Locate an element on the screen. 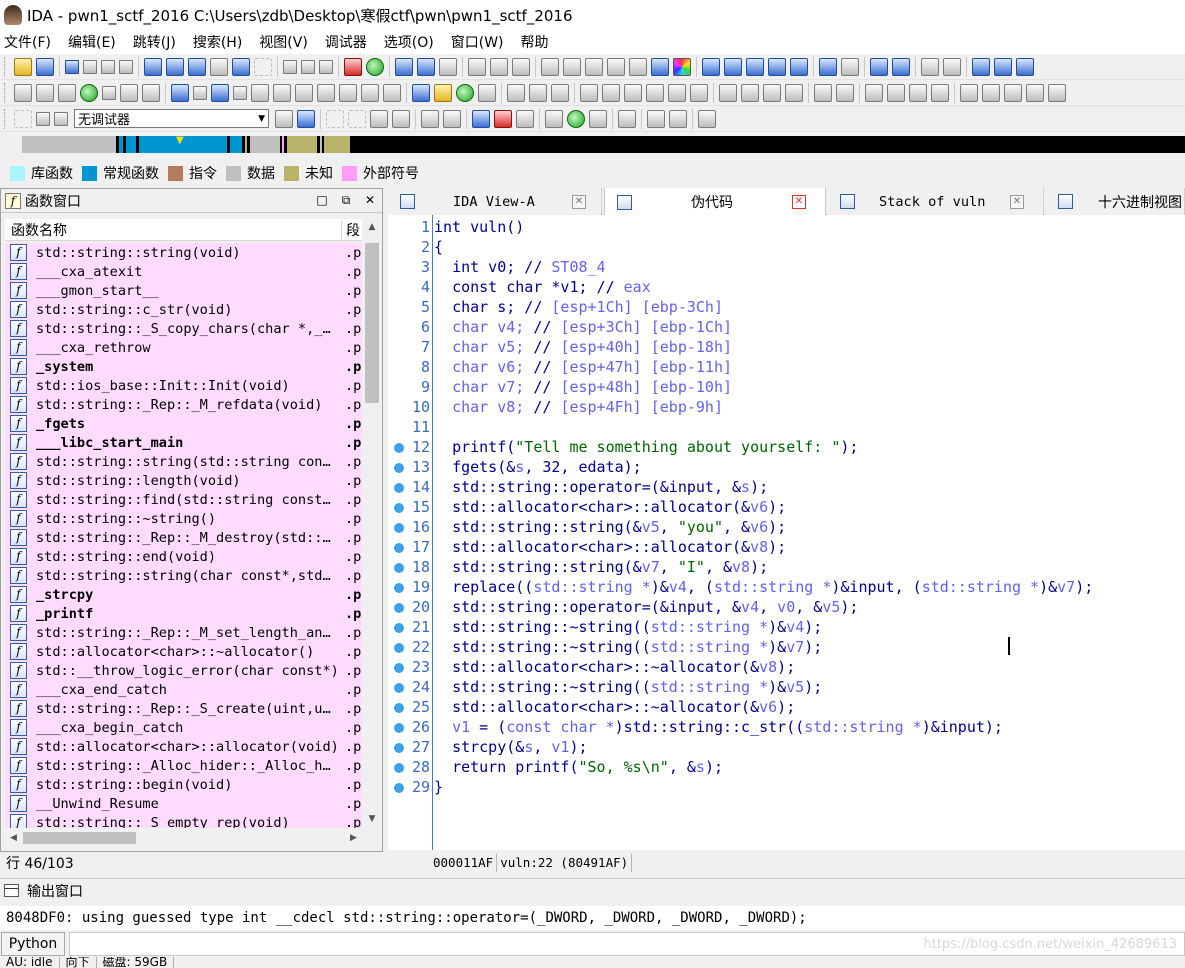  comment-icon is located at coordinates (874, 92).